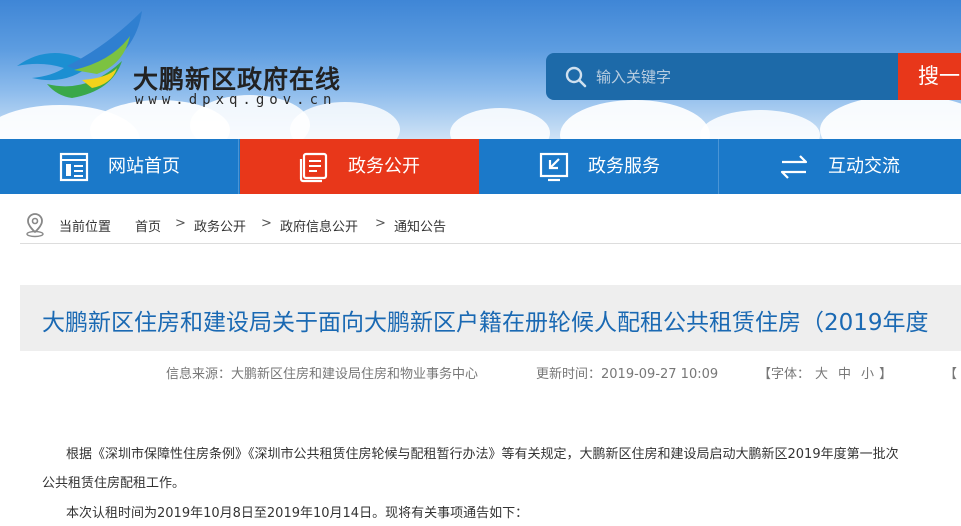 This screenshot has height=526, width=961. I want to click on search-button: 搜一下, so click(929, 76).